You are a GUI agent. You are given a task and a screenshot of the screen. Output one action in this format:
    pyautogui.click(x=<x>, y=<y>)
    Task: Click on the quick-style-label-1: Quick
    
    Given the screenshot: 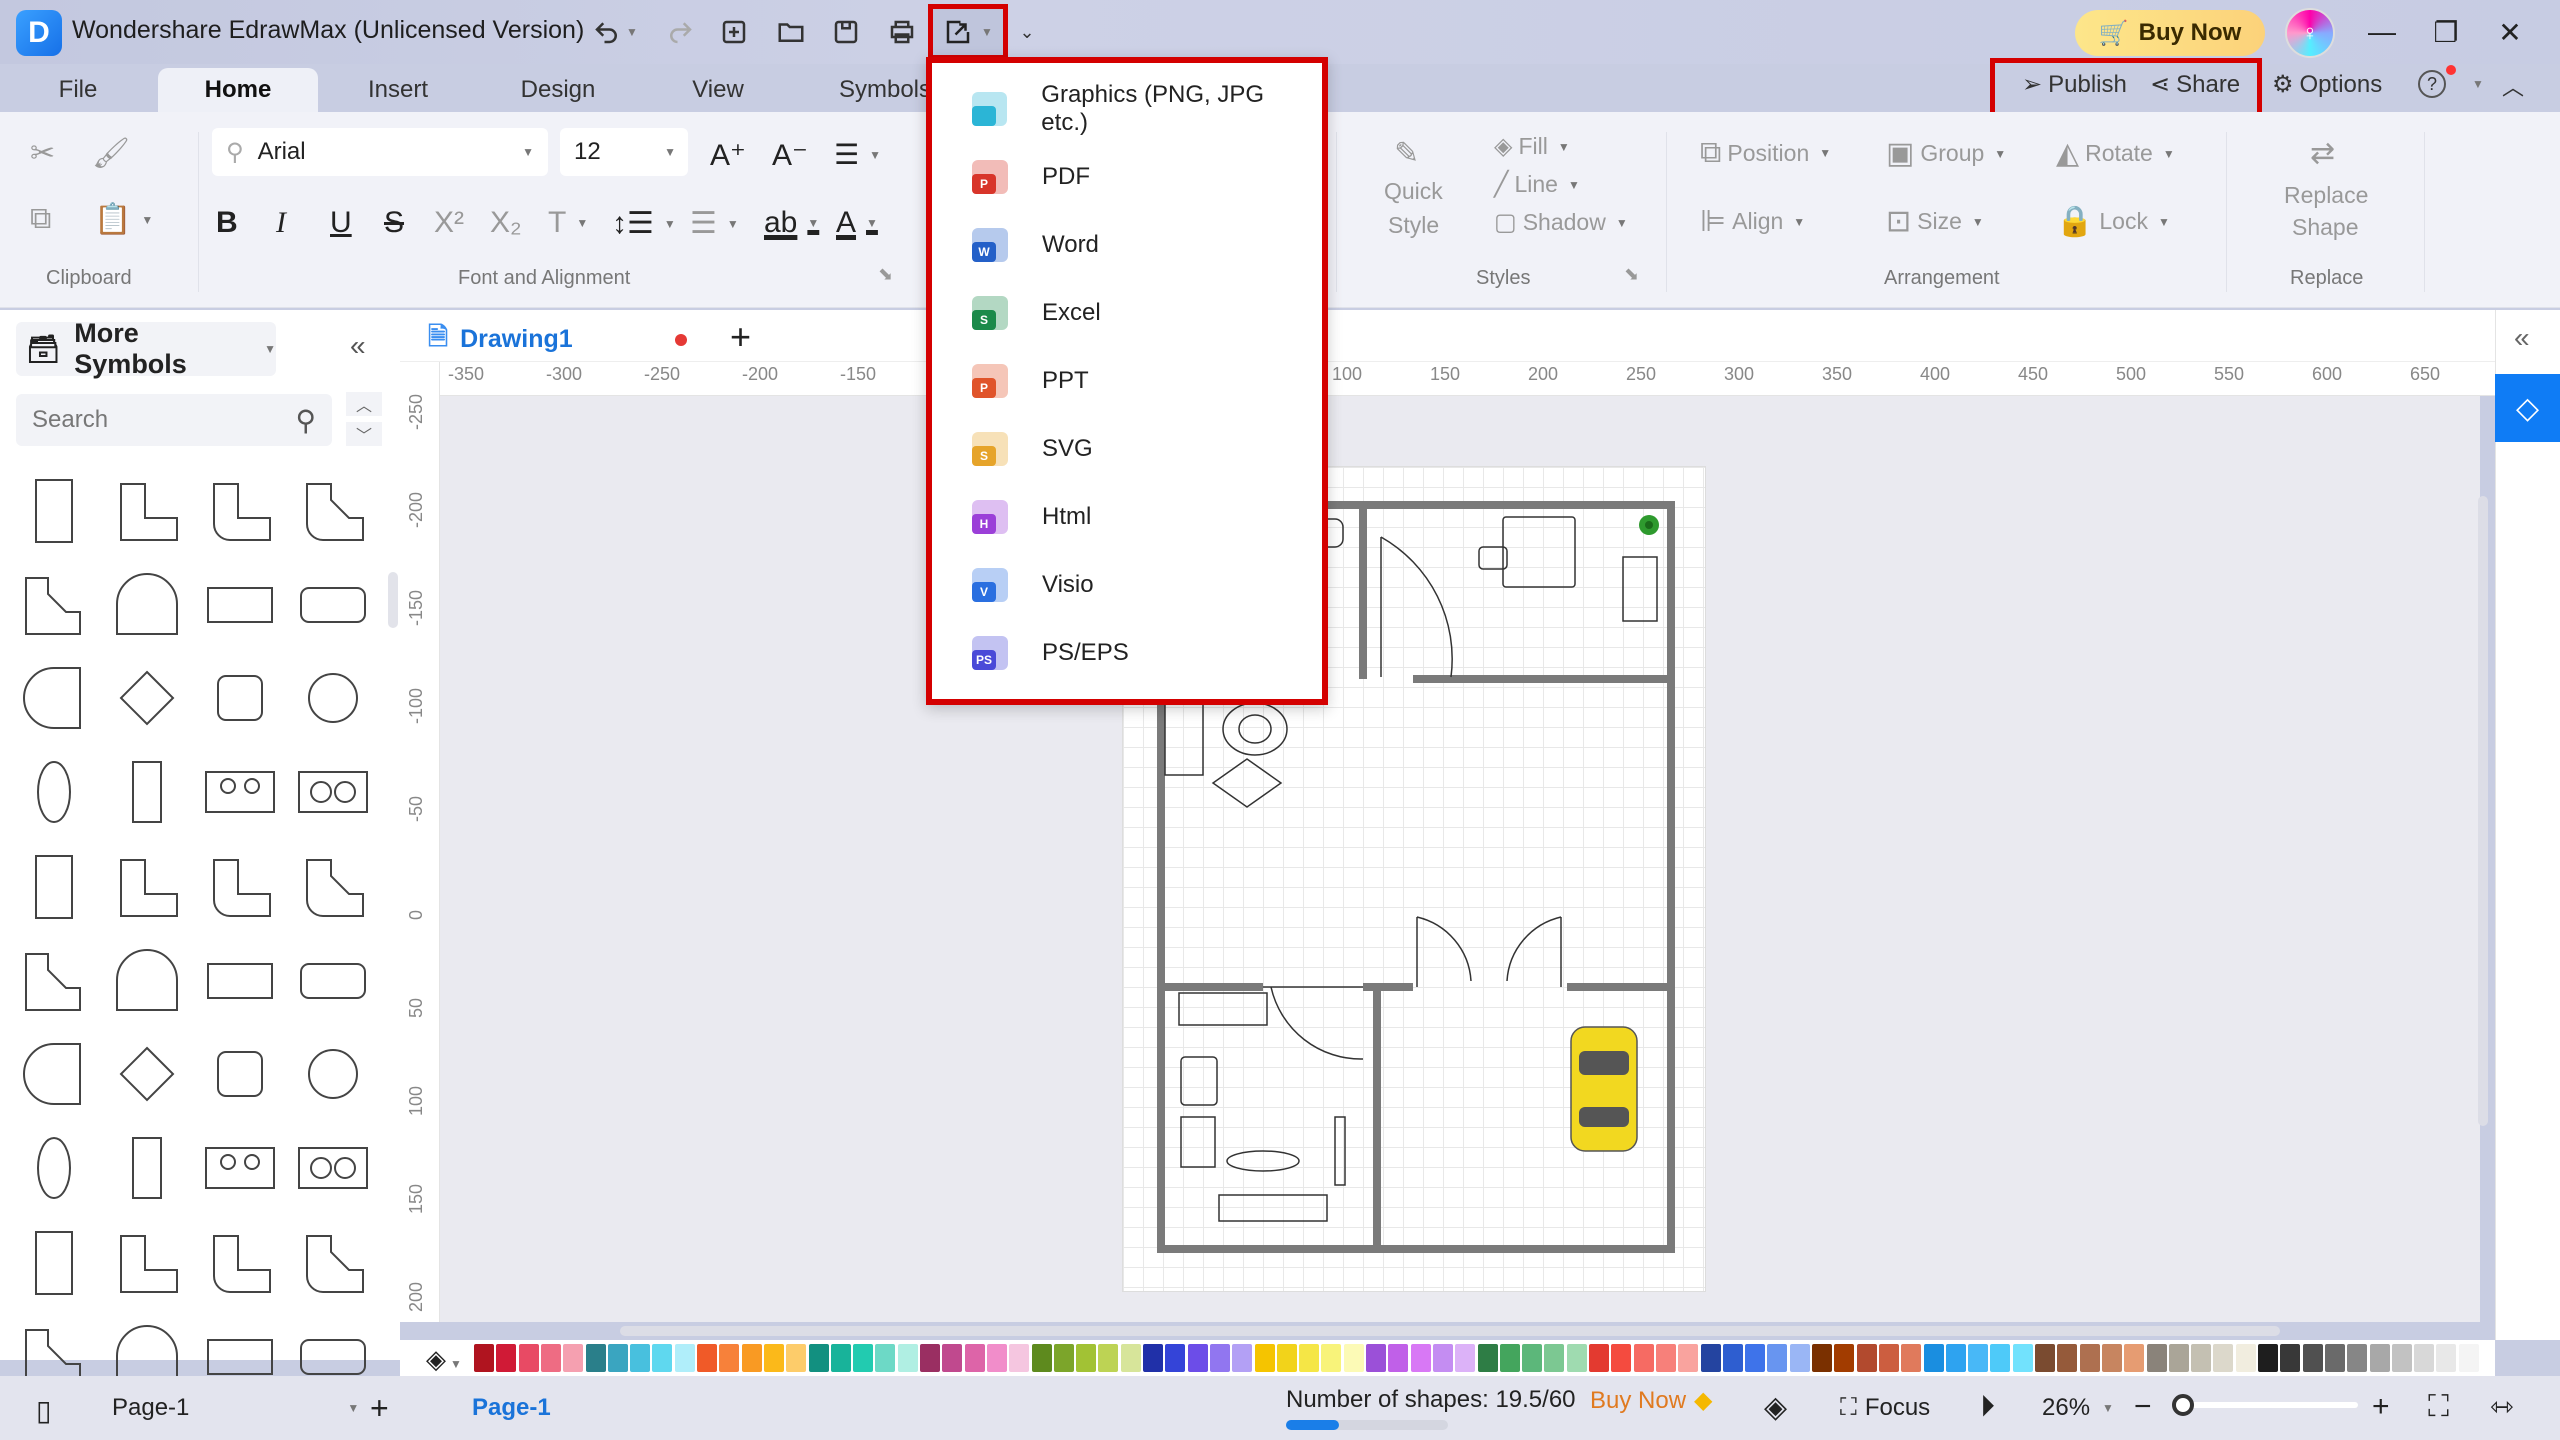 What is the action you would take?
    pyautogui.click(x=1413, y=191)
    